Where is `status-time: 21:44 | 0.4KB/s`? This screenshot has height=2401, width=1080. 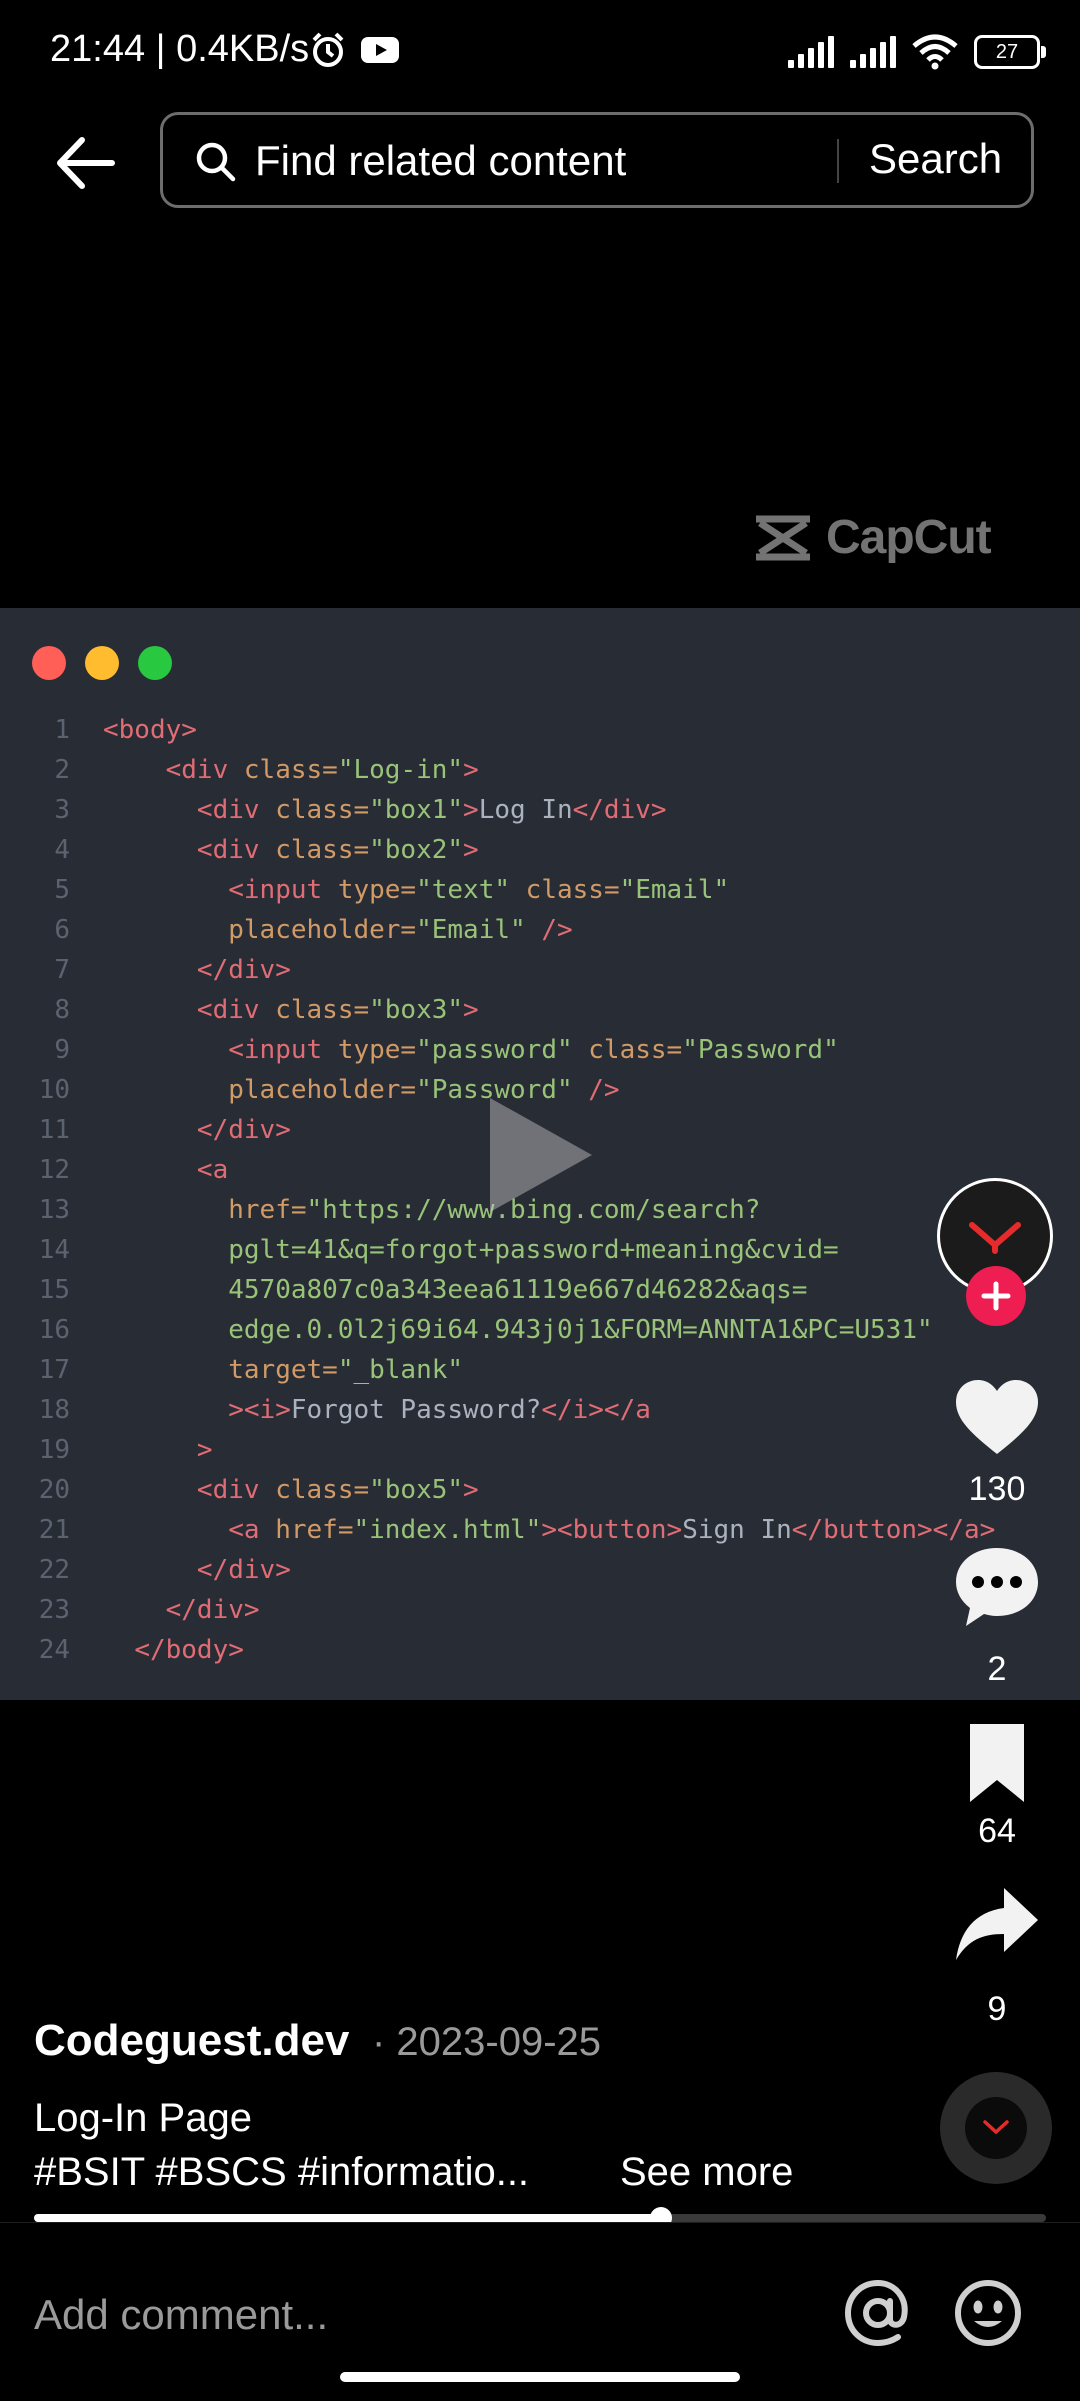 status-time: 21:44 | 0.4KB/s is located at coordinates (180, 49).